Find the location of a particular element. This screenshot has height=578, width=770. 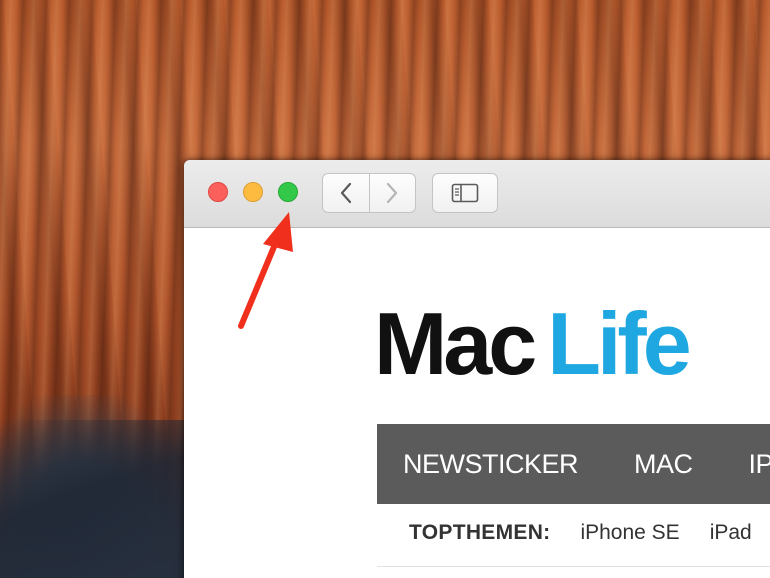

nav-item-mac: MAC is located at coordinates (663, 464).